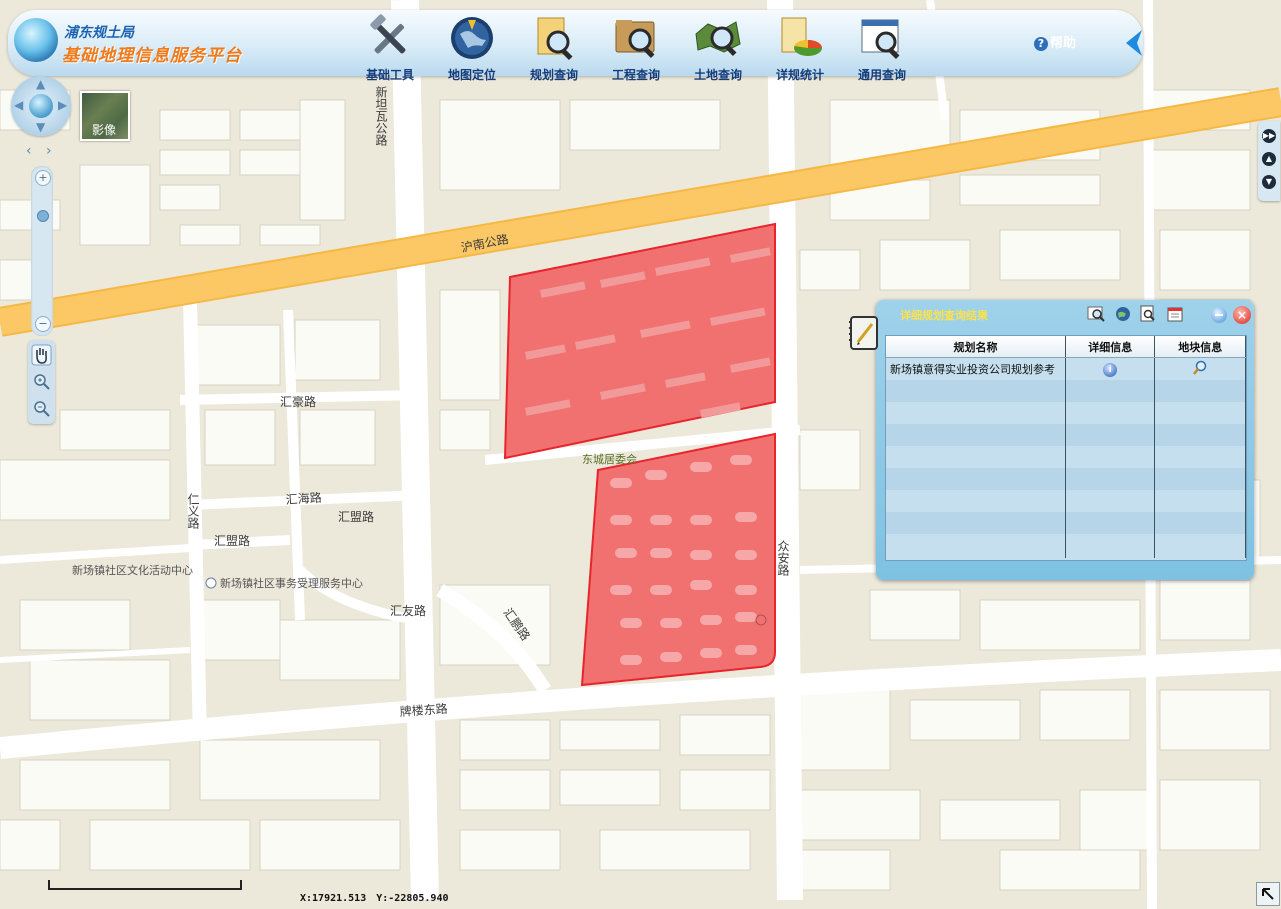 Image resolution: width=1281 pixels, height=909 pixels. I want to click on zoom-in-button: +, so click(43, 178).